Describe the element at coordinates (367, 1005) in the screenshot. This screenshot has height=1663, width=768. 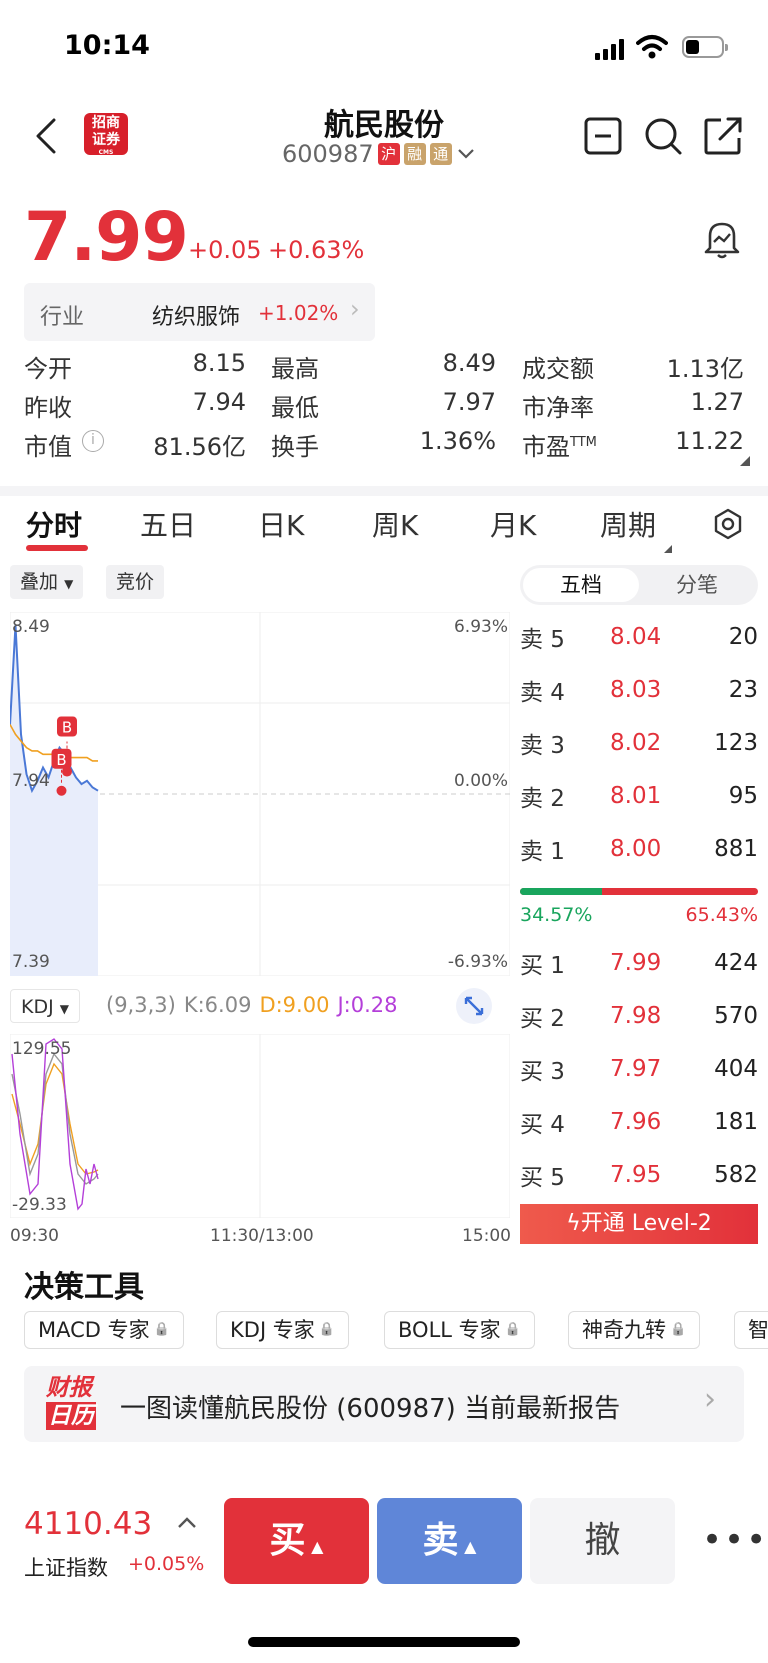
I see `kdj-j: J:0.28` at that location.